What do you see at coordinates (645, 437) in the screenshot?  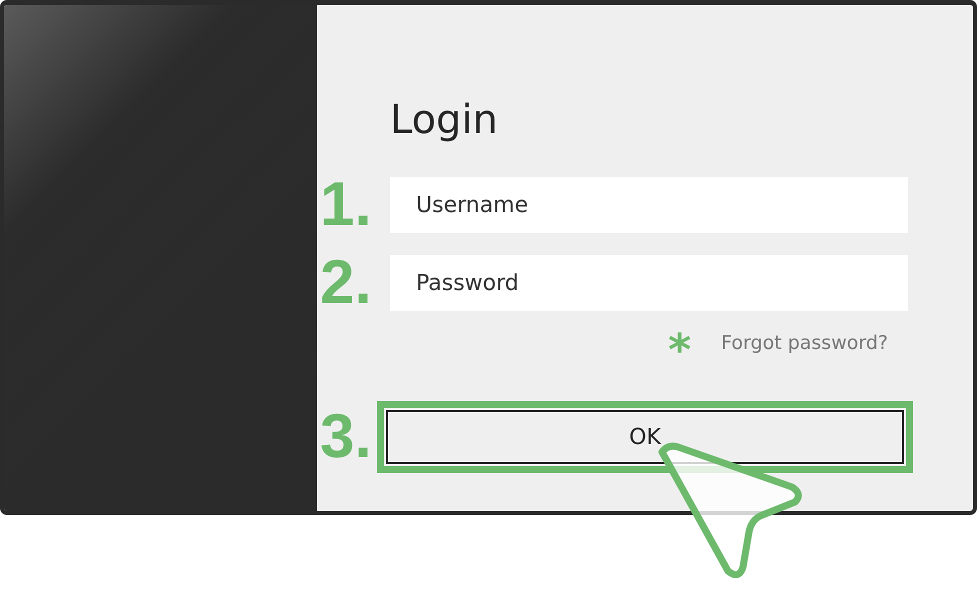 I see `ok-button: OK` at bounding box center [645, 437].